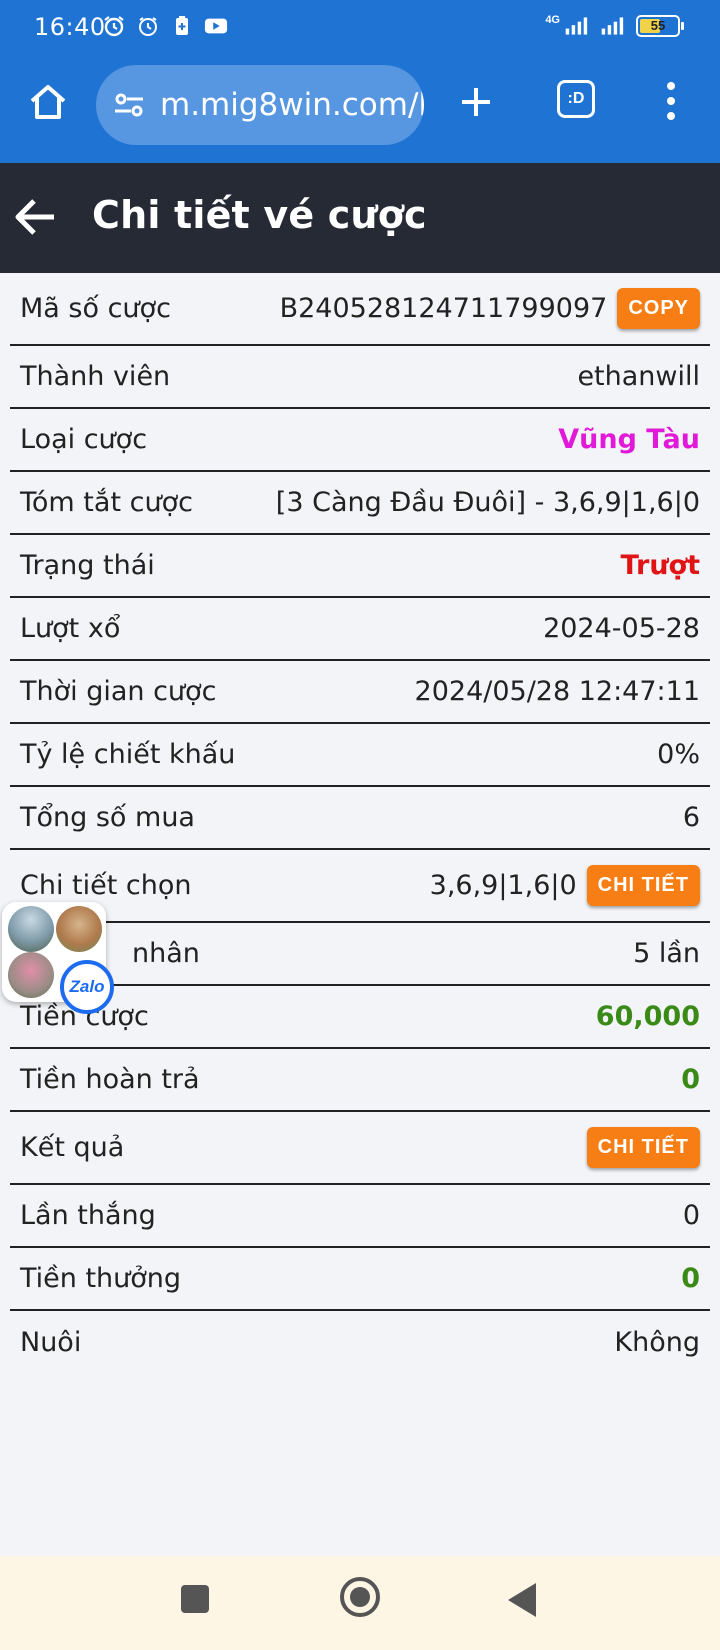 This screenshot has height=1650, width=720. I want to click on battery-icon: 55, so click(660, 26).